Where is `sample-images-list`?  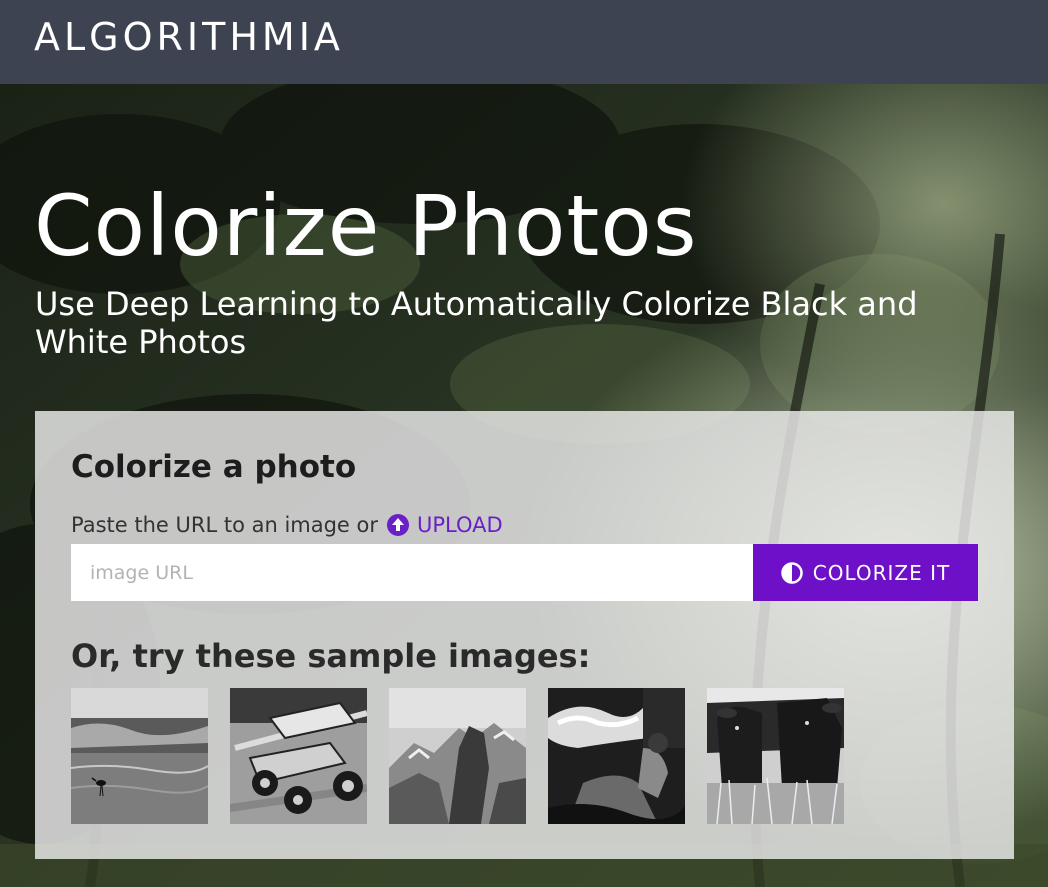
sample-images-list is located at coordinates (457, 756).